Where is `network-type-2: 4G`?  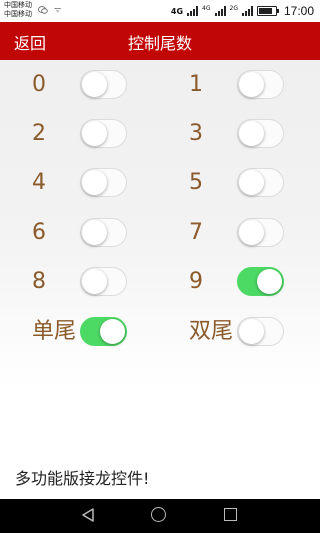
network-type-2: 4G is located at coordinates (206, 8).